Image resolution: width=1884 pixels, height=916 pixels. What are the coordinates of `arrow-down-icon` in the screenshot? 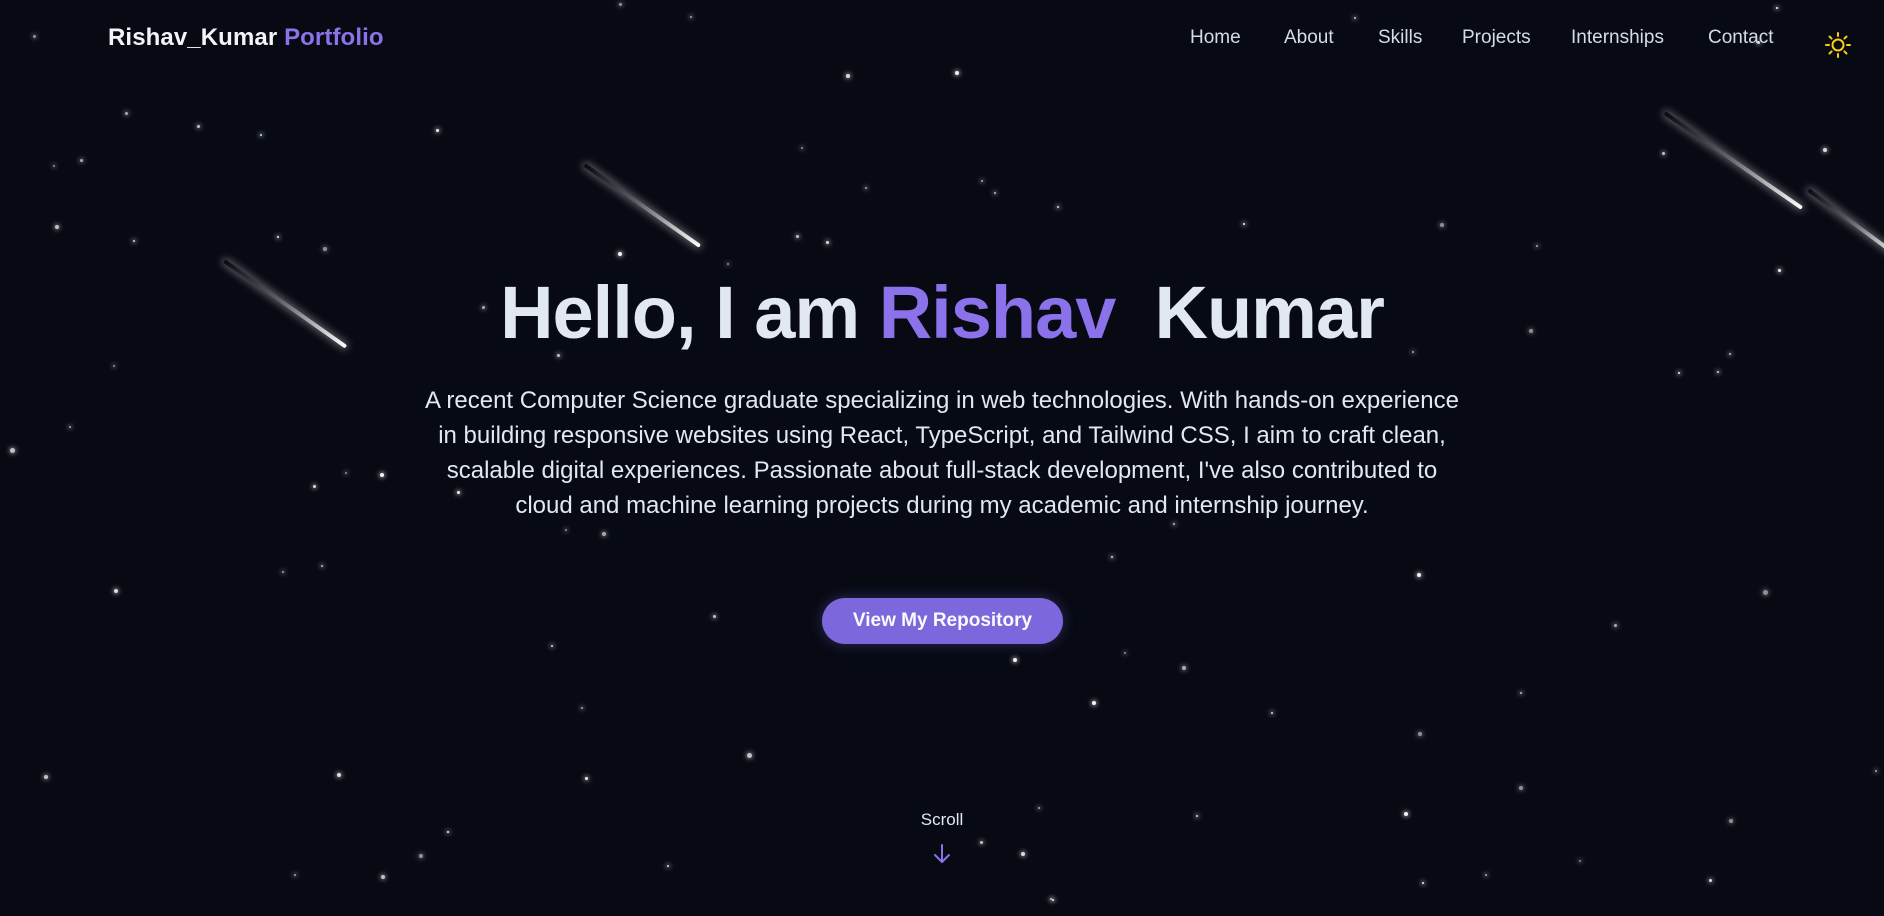 It's located at (942, 854).